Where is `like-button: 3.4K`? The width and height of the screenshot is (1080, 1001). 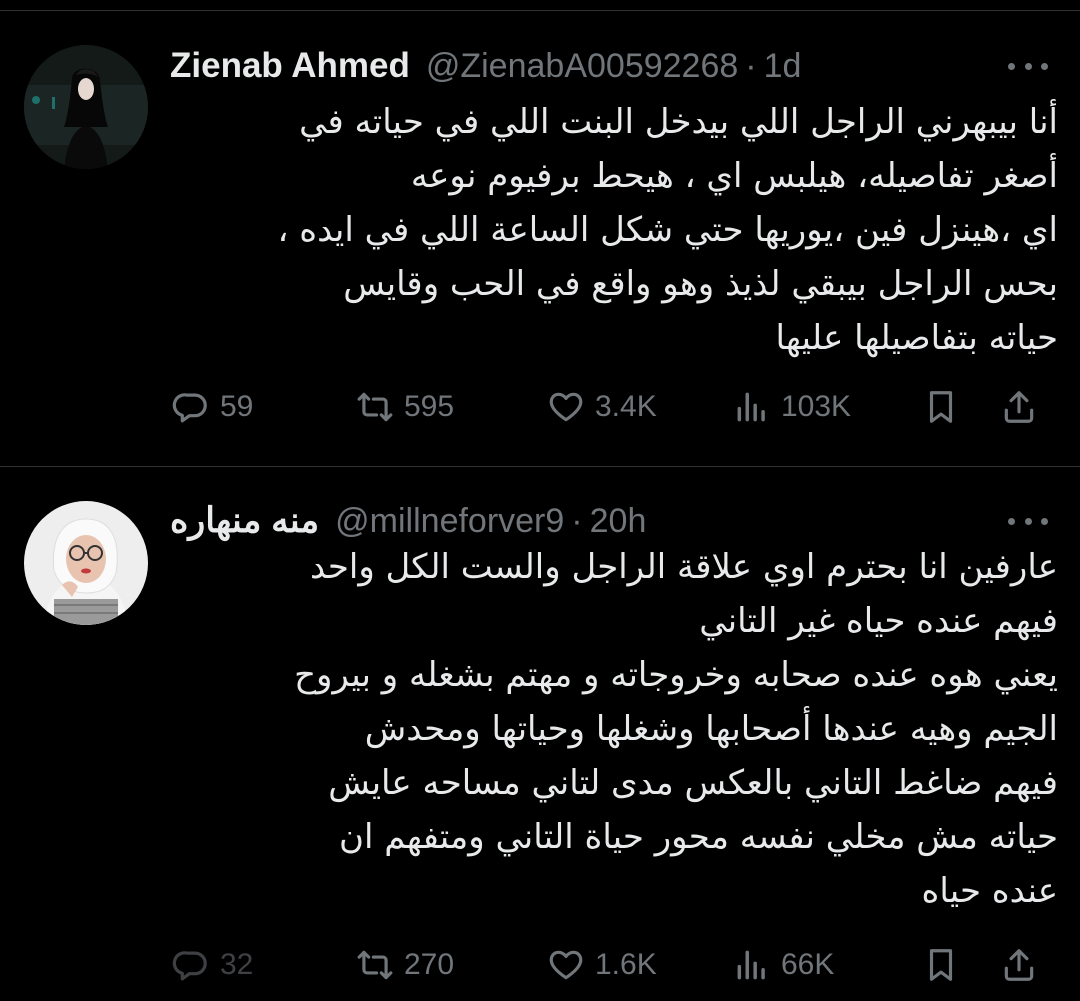 like-button: 3.4K is located at coordinates (602, 407).